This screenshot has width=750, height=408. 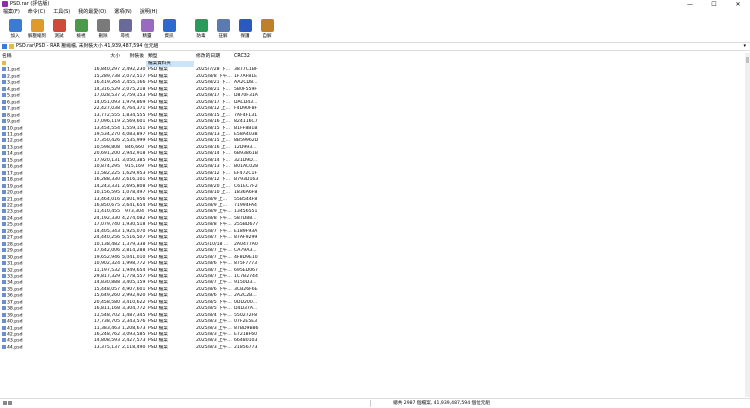 What do you see at coordinates (125, 29) in the screenshot?
I see `toolbar-button-find: 尋找` at bounding box center [125, 29].